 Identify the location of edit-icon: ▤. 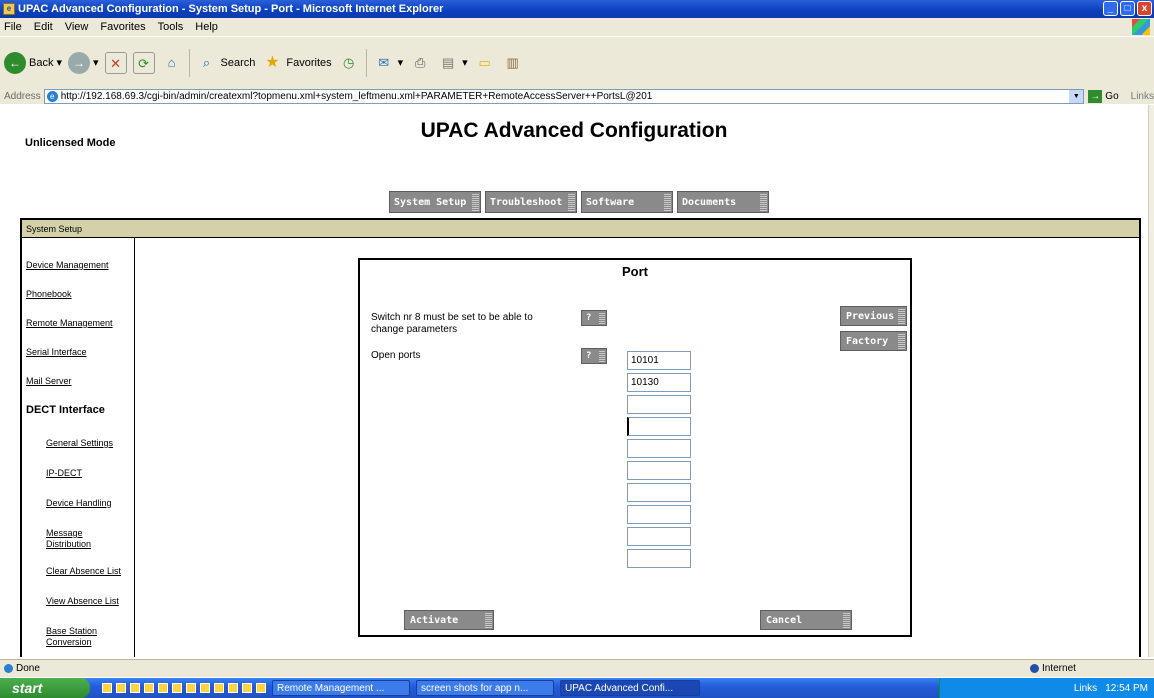
(448, 63).